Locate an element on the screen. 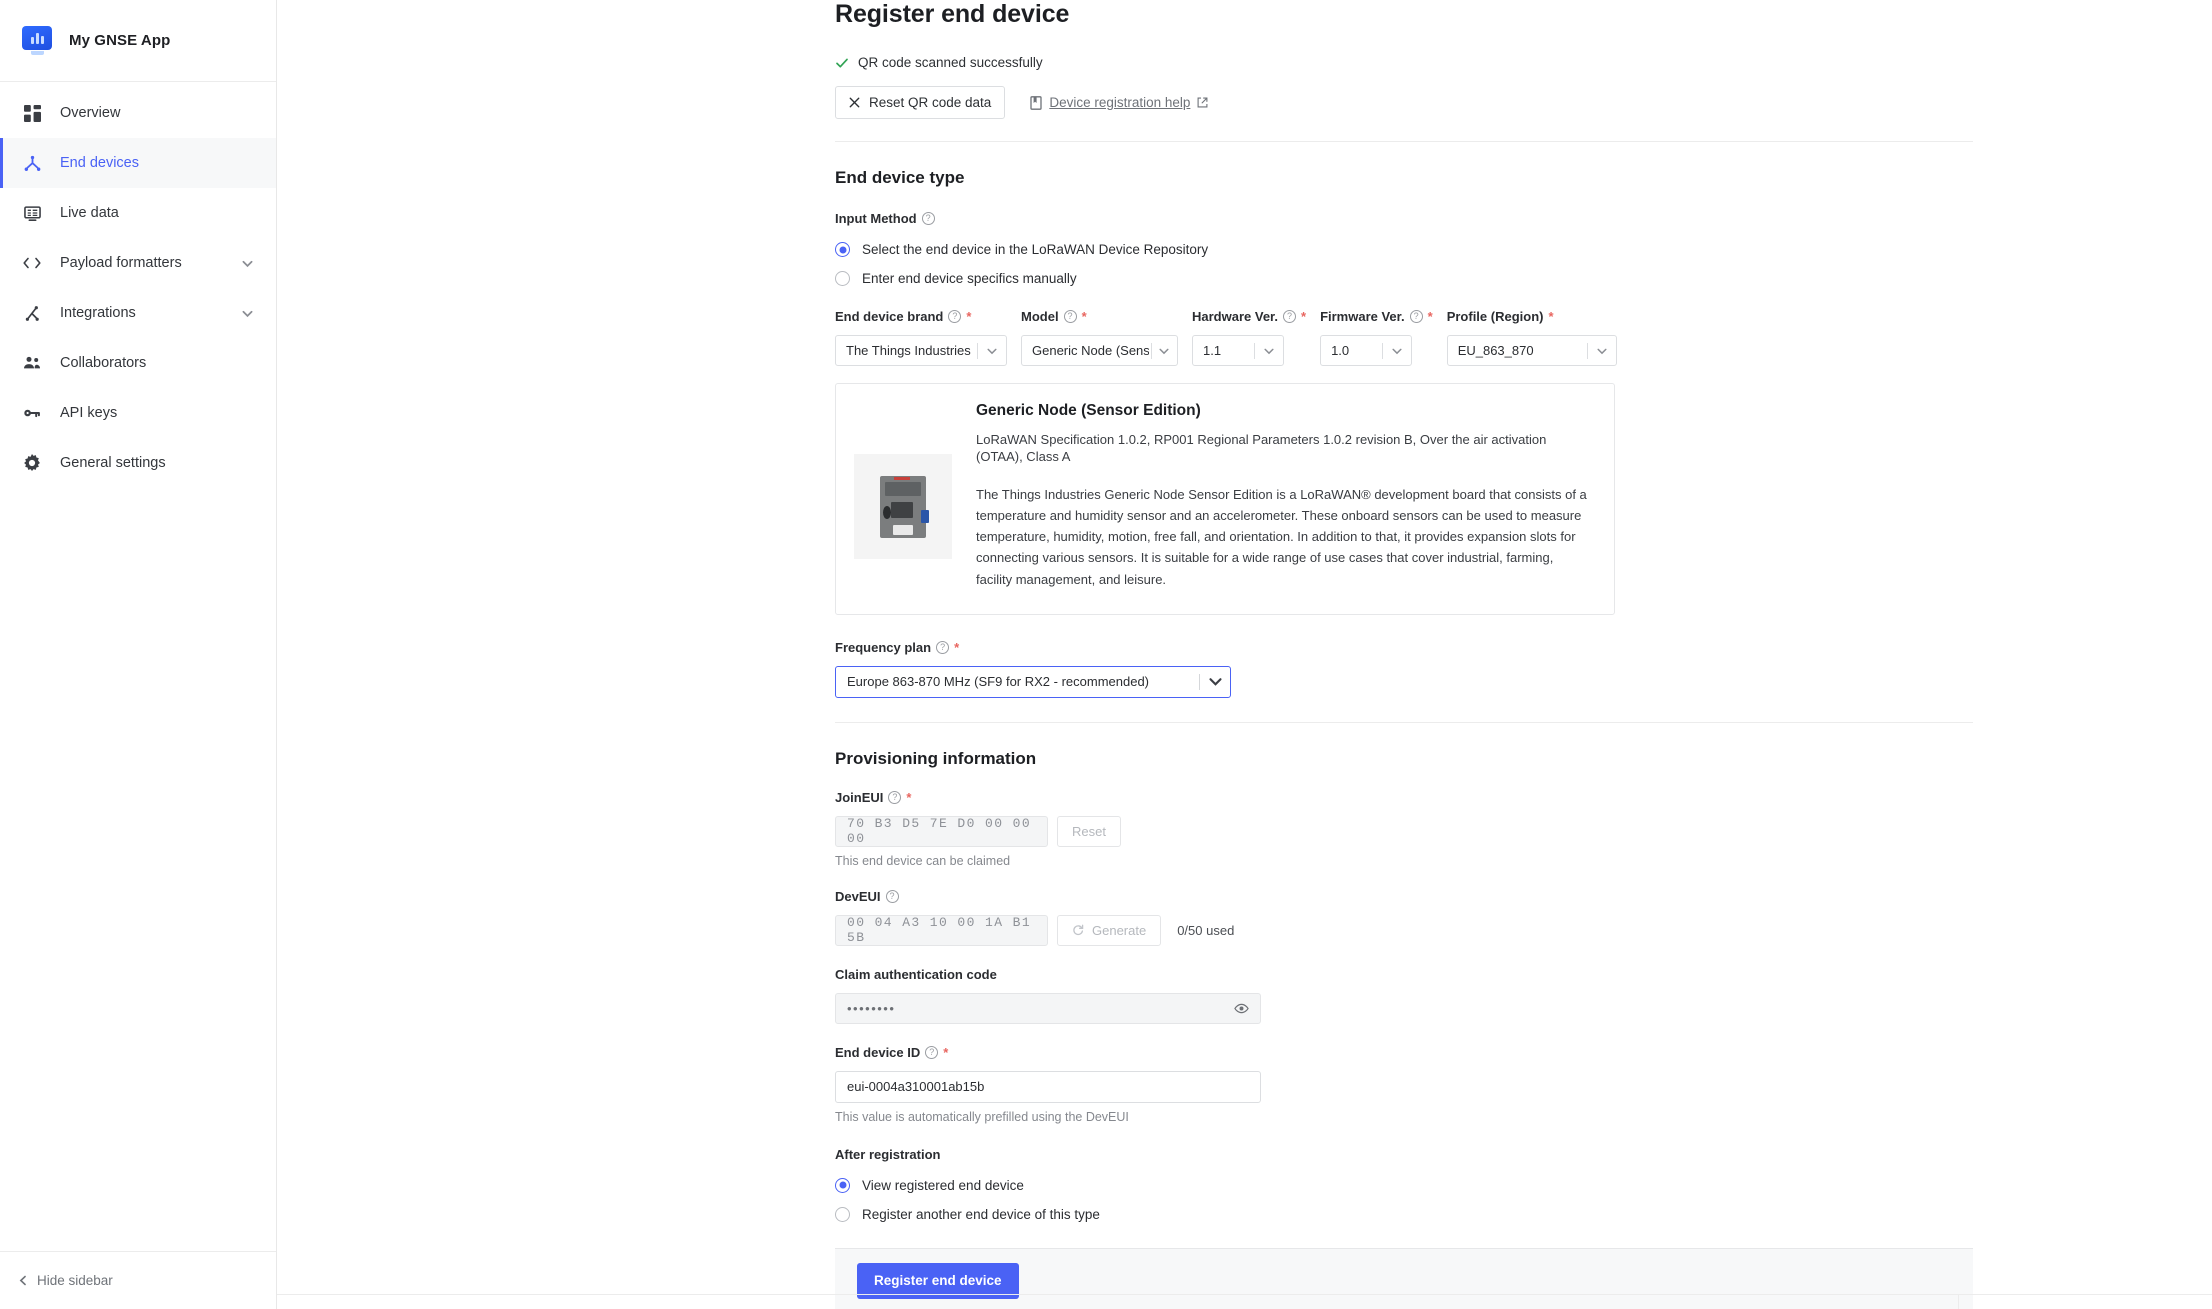 This screenshot has height=1309, width=2212. sidebar-item-label: Integrations is located at coordinates (98, 313).